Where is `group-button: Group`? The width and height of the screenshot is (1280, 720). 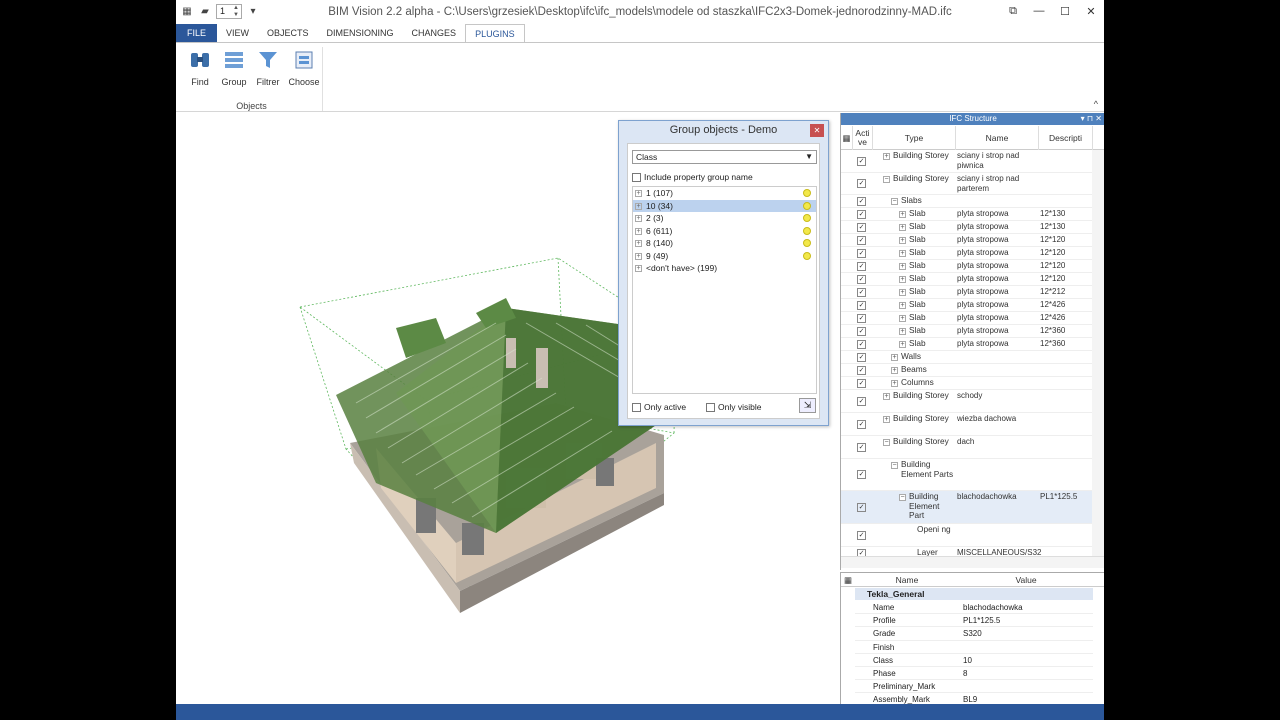 group-button: Group is located at coordinates (234, 67).